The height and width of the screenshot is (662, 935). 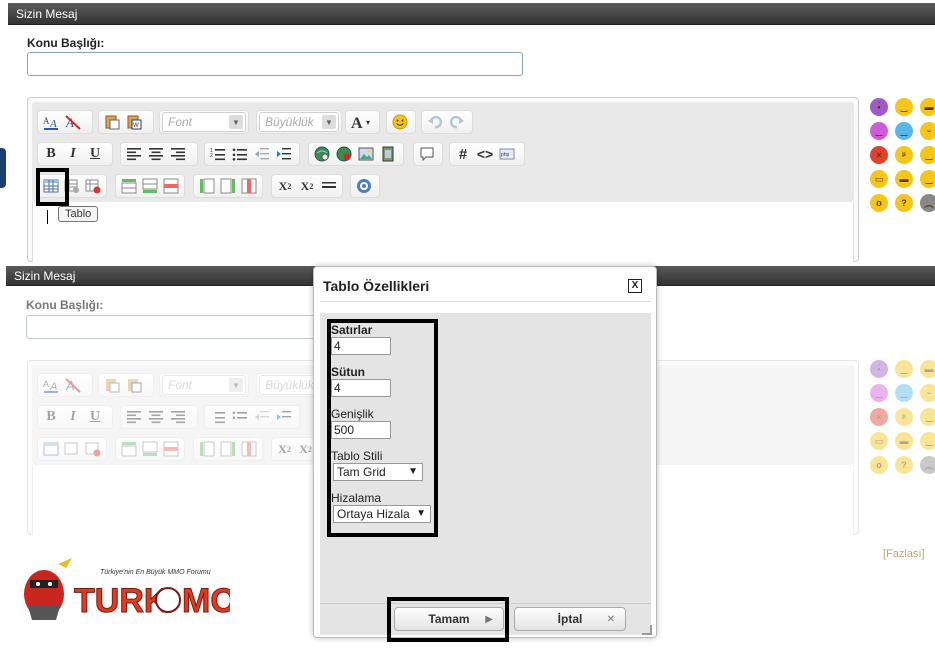 I want to click on paste-word-icon: W, so click(x=134, y=122).